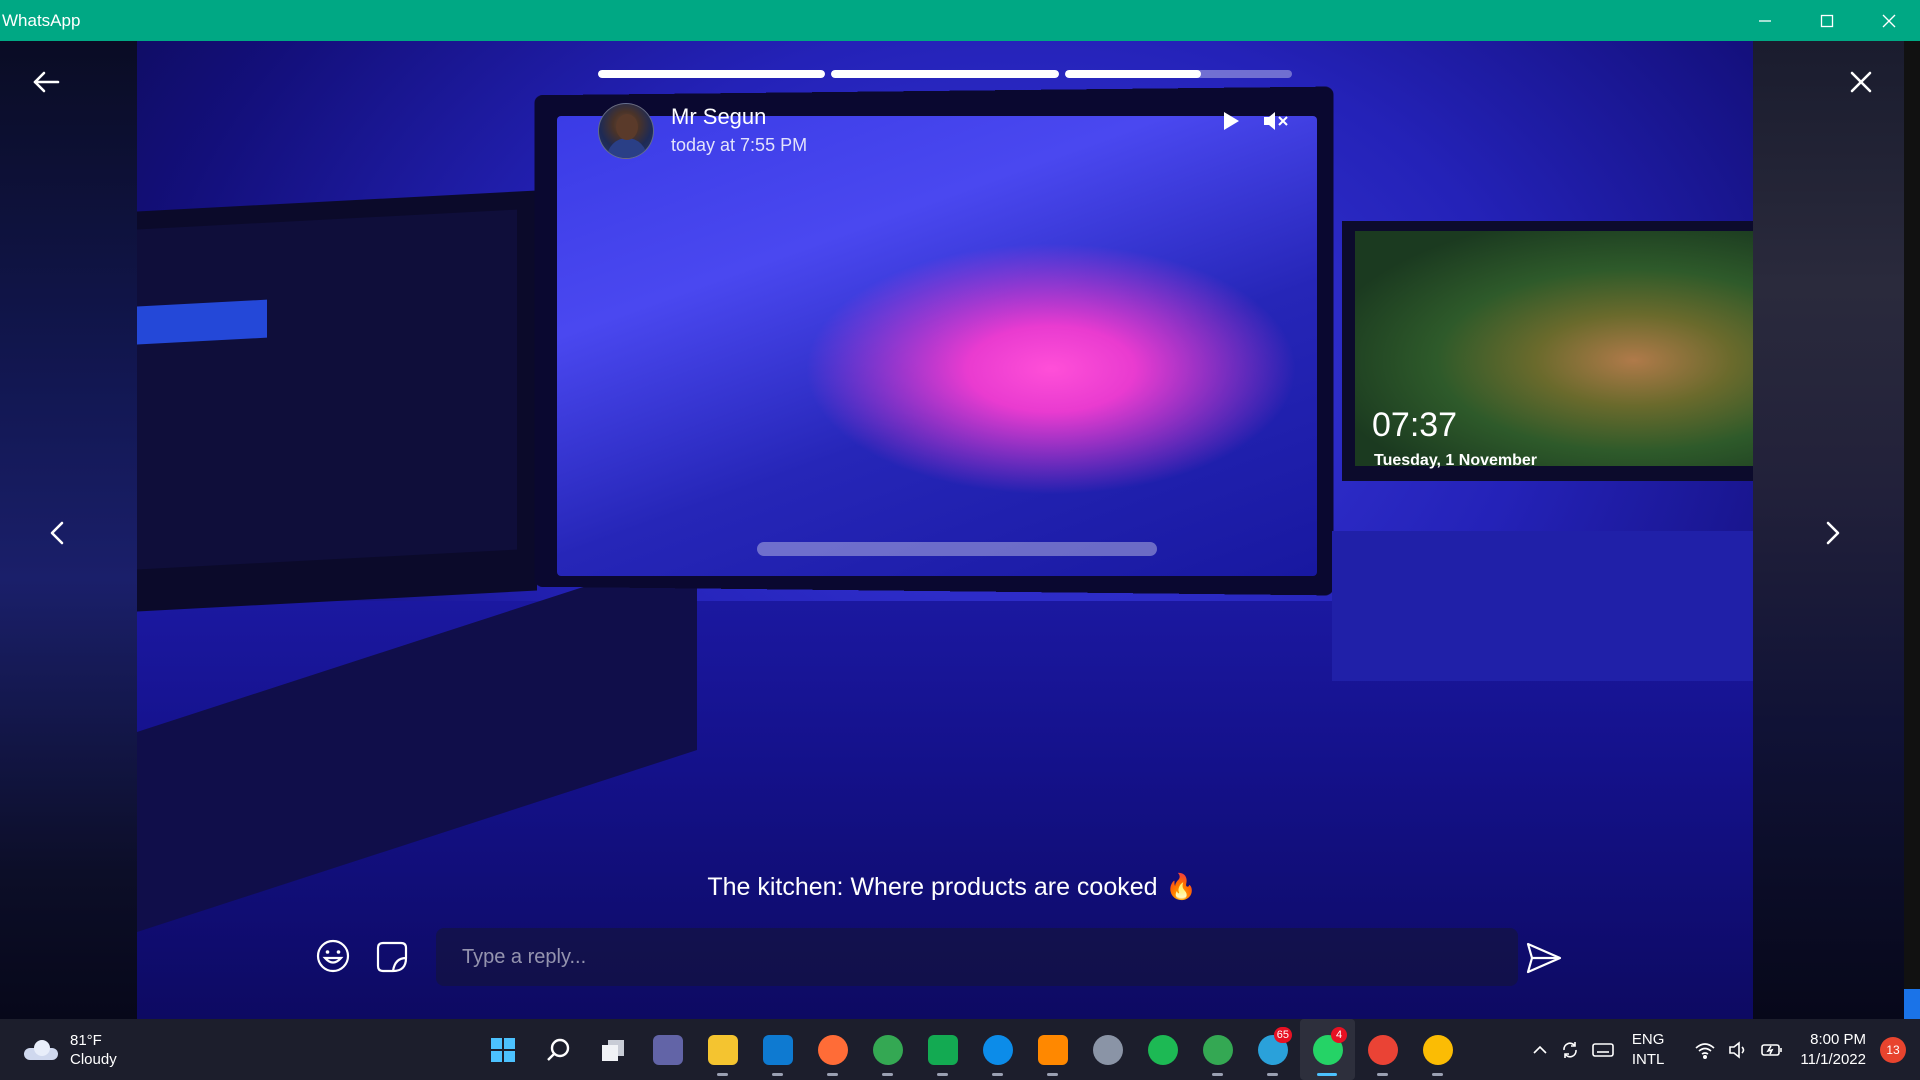 Image resolution: width=1920 pixels, height=1080 pixels. I want to click on chrome-profile-taskbar-button, so click(1217, 1049).